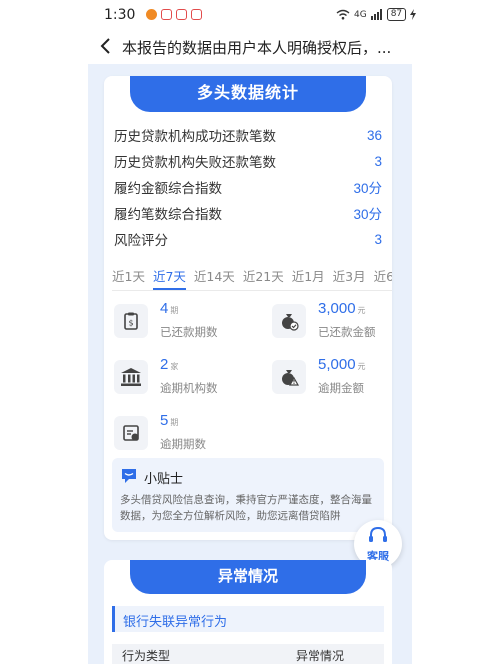  I want to click on column-header-type: 行为类型, so click(146, 656).